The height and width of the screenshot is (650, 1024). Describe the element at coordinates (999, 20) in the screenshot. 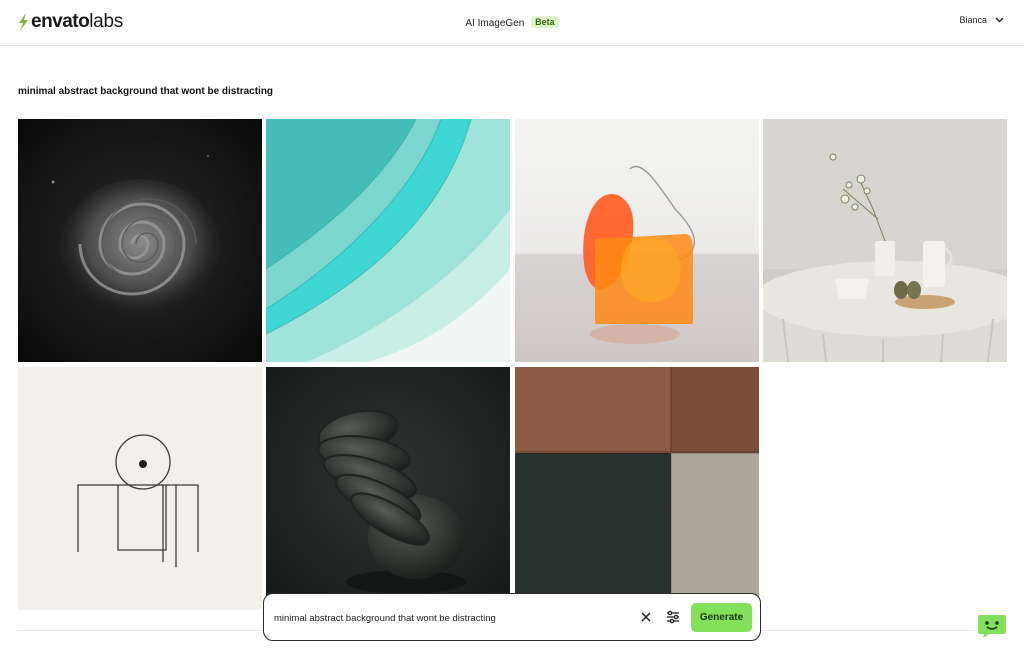

I see `chevron-down-icon` at that location.